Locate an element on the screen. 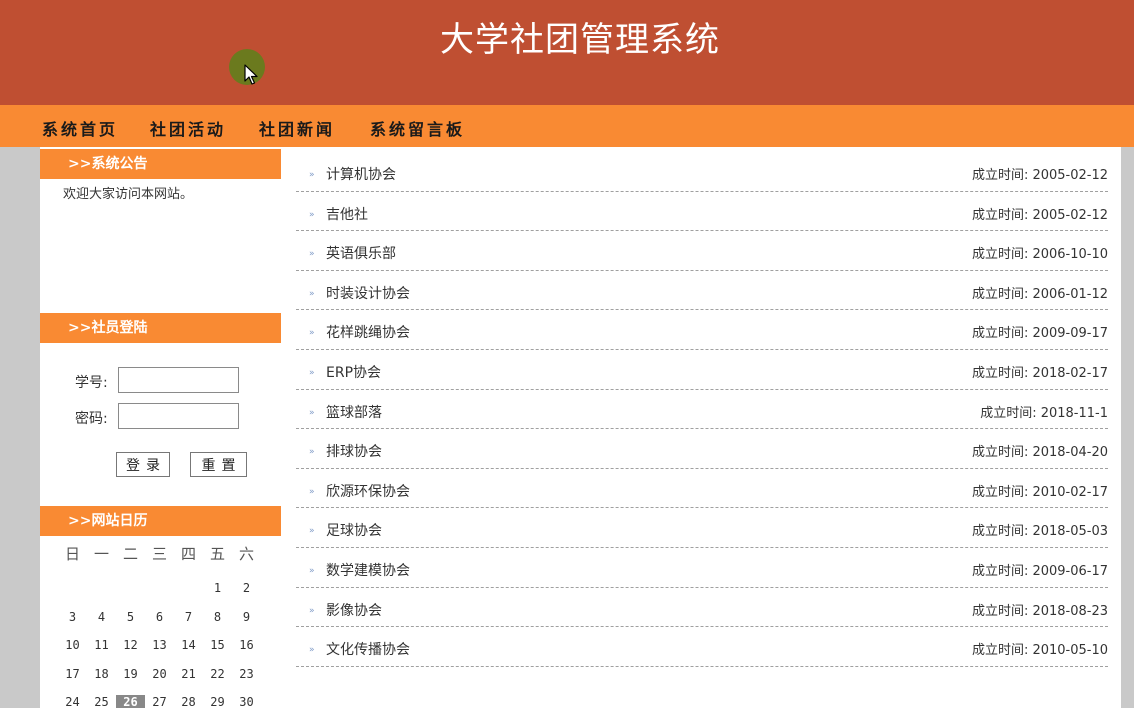 The height and width of the screenshot is (708, 1134). club-row: » 计算机协会 成立时间: 2005-02-12 is located at coordinates (702, 172).